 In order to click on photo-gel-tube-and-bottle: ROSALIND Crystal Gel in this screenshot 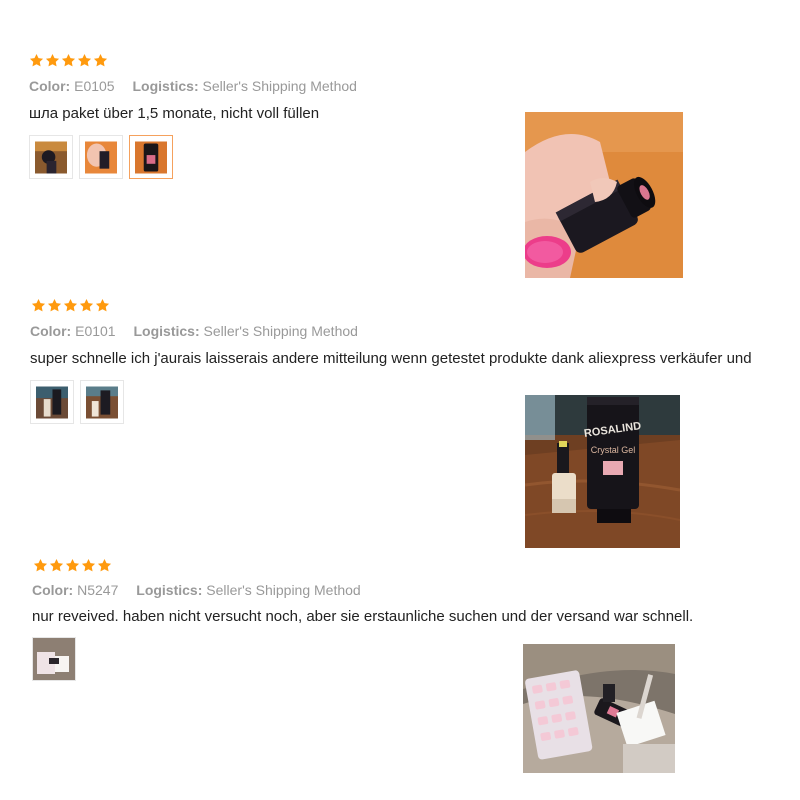, I will do `click(602, 471)`.